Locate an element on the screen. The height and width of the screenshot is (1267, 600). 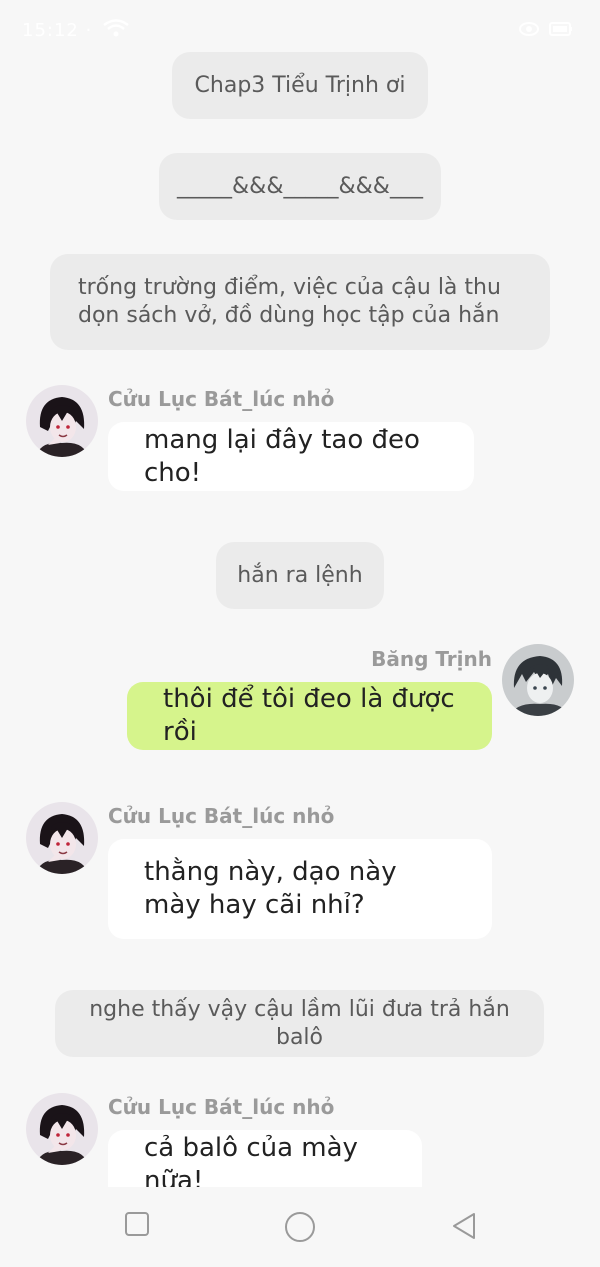
status-bar: 15:12 · is located at coordinates (300, 30).